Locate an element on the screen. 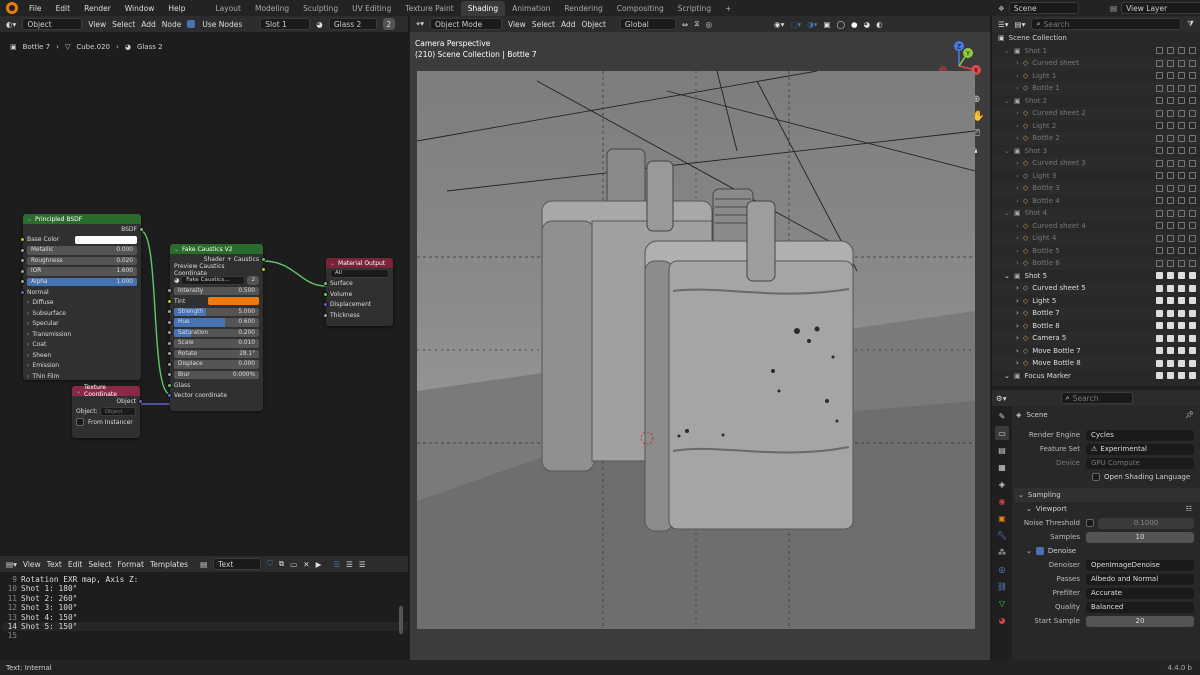 This screenshot has height=675, width=1200. editor-type-icon: ☰▾ is located at coordinates (1003, 24).